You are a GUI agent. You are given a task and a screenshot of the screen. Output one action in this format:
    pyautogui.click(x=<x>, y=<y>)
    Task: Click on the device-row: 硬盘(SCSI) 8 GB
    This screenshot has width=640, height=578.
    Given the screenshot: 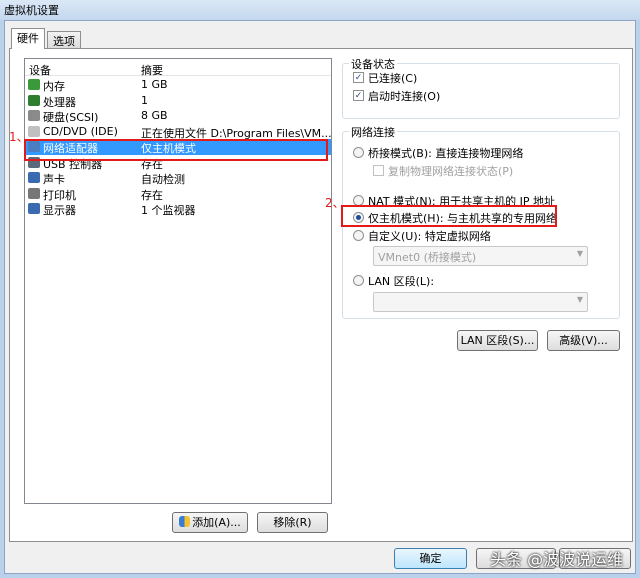 What is the action you would take?
    pyautogui.click(x=178, y=116)
    